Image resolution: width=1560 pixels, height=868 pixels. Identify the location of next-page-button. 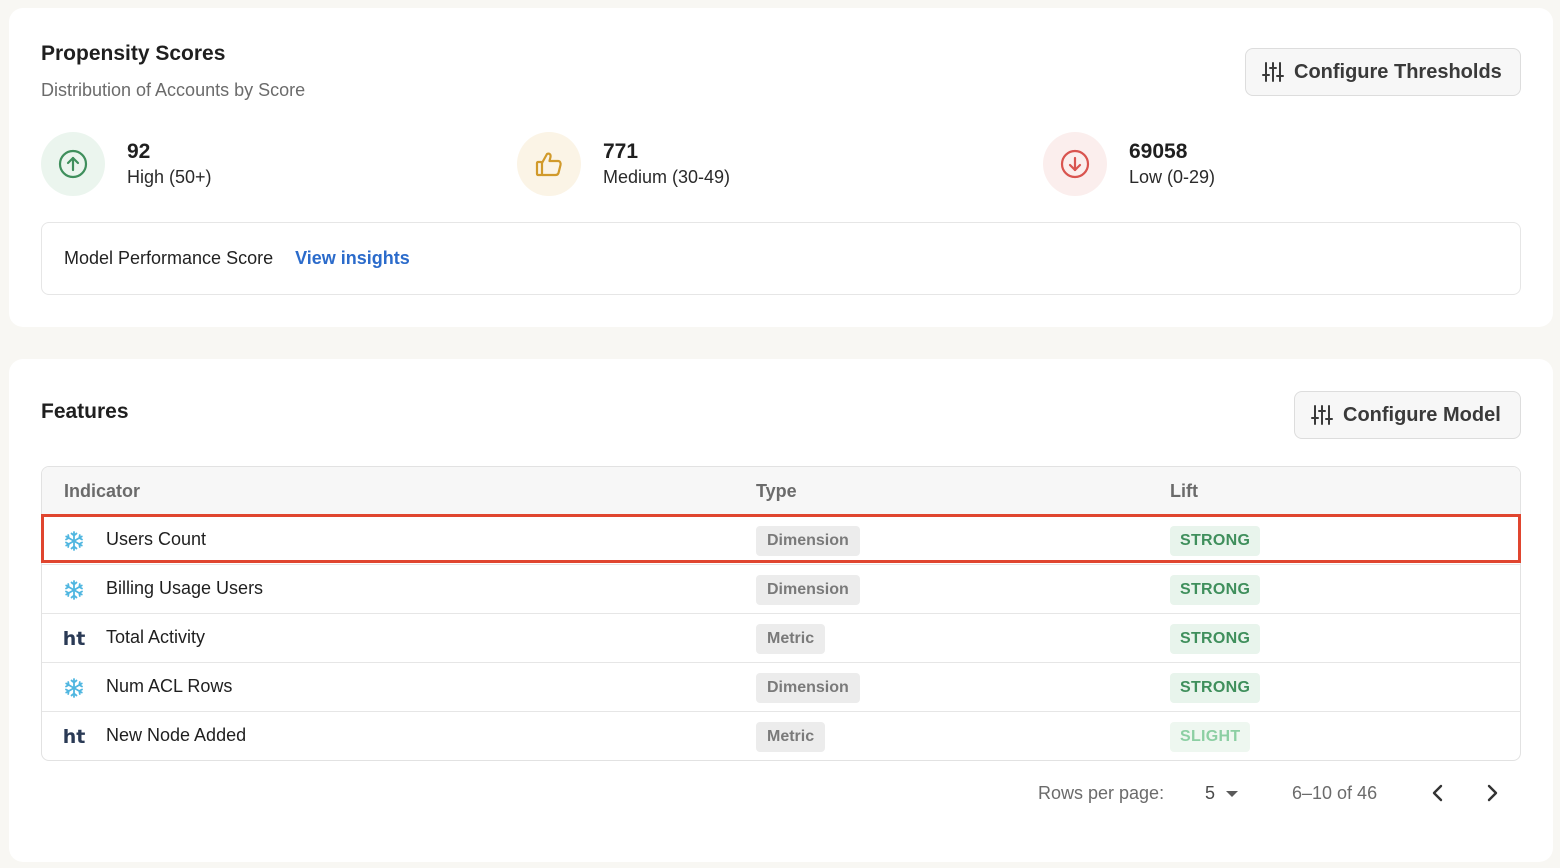
(1492, 795).